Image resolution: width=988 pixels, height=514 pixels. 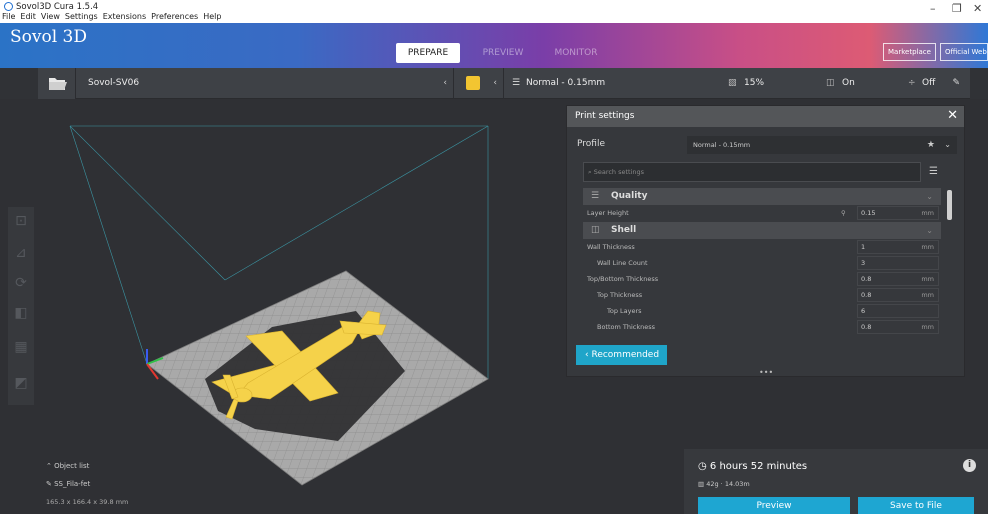 I want to click on setting-row: Top Thickness 0.8 mm, so click(x=762, y=295).